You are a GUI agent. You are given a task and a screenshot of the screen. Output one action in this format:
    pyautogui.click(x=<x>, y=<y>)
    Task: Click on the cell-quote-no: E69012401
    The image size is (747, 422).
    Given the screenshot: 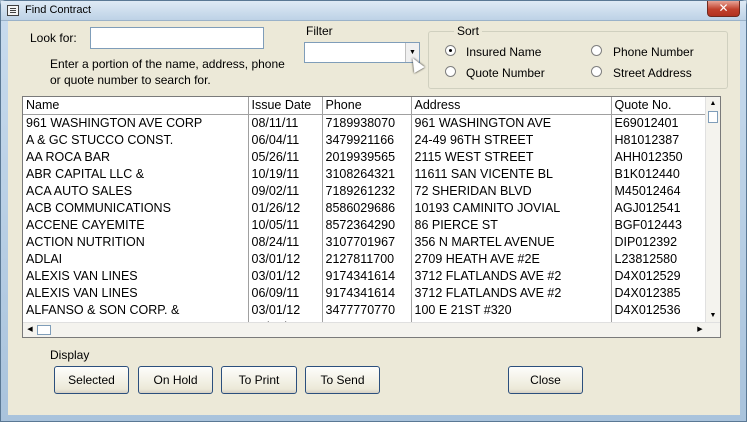 What is the action you would take?
    pyautogui.click(x=658, y=122)
    